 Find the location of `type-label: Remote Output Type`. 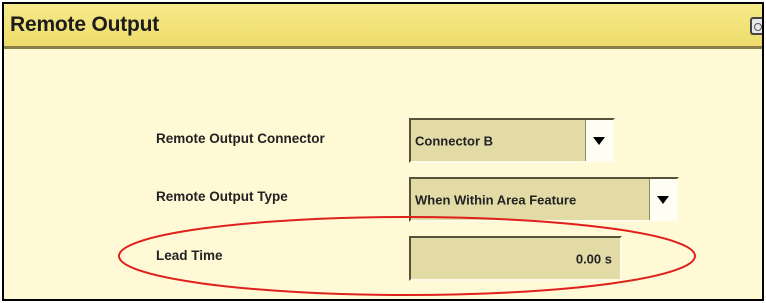

type-label: Remote Output Type is located at coordinates (222, 196).